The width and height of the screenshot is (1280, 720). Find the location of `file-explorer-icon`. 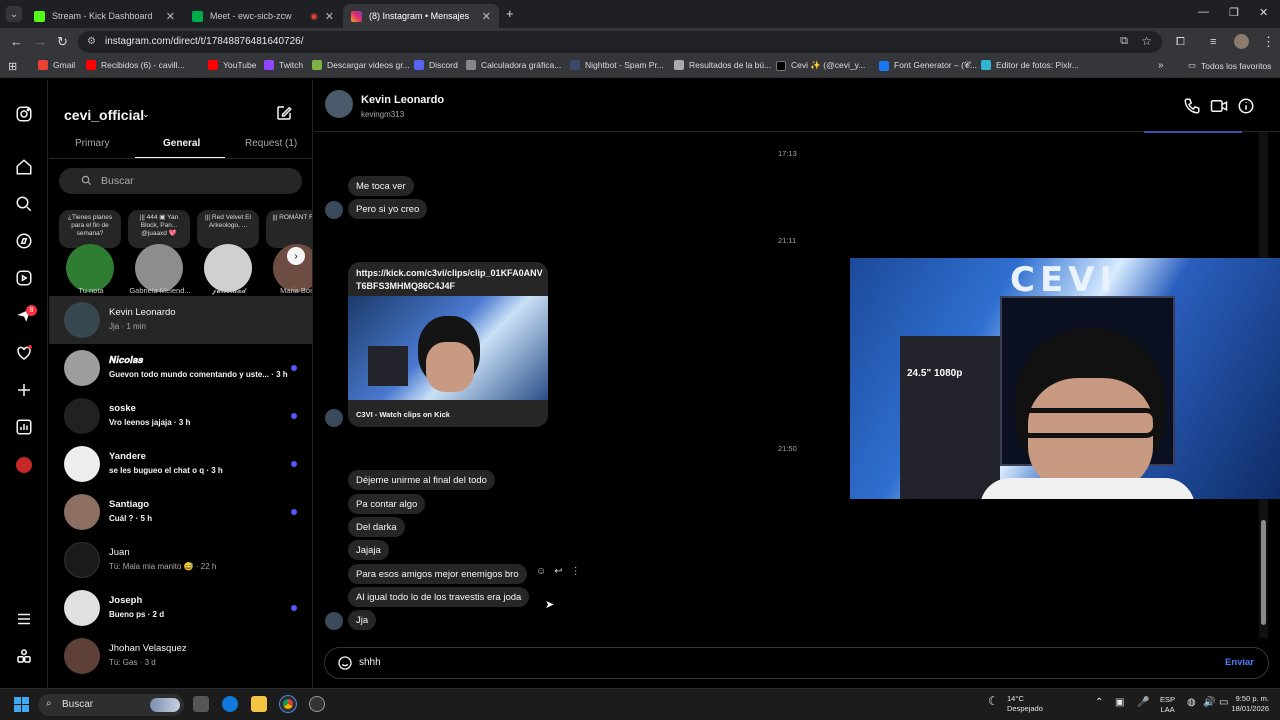

file-explorer-icon is located at coordinates (259, 704).